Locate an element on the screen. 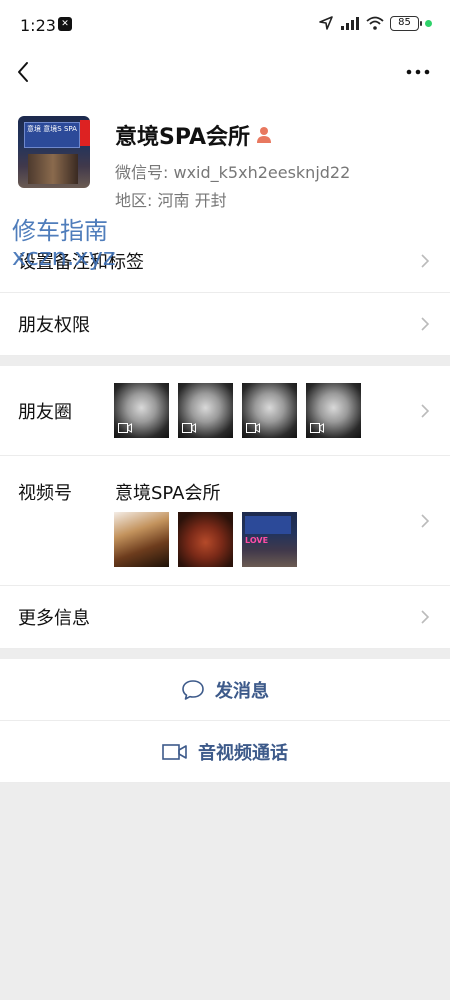 This screenshot has height=1000, width=450. wechat-id-label: 微信号: is located at coordinates (142, 172).